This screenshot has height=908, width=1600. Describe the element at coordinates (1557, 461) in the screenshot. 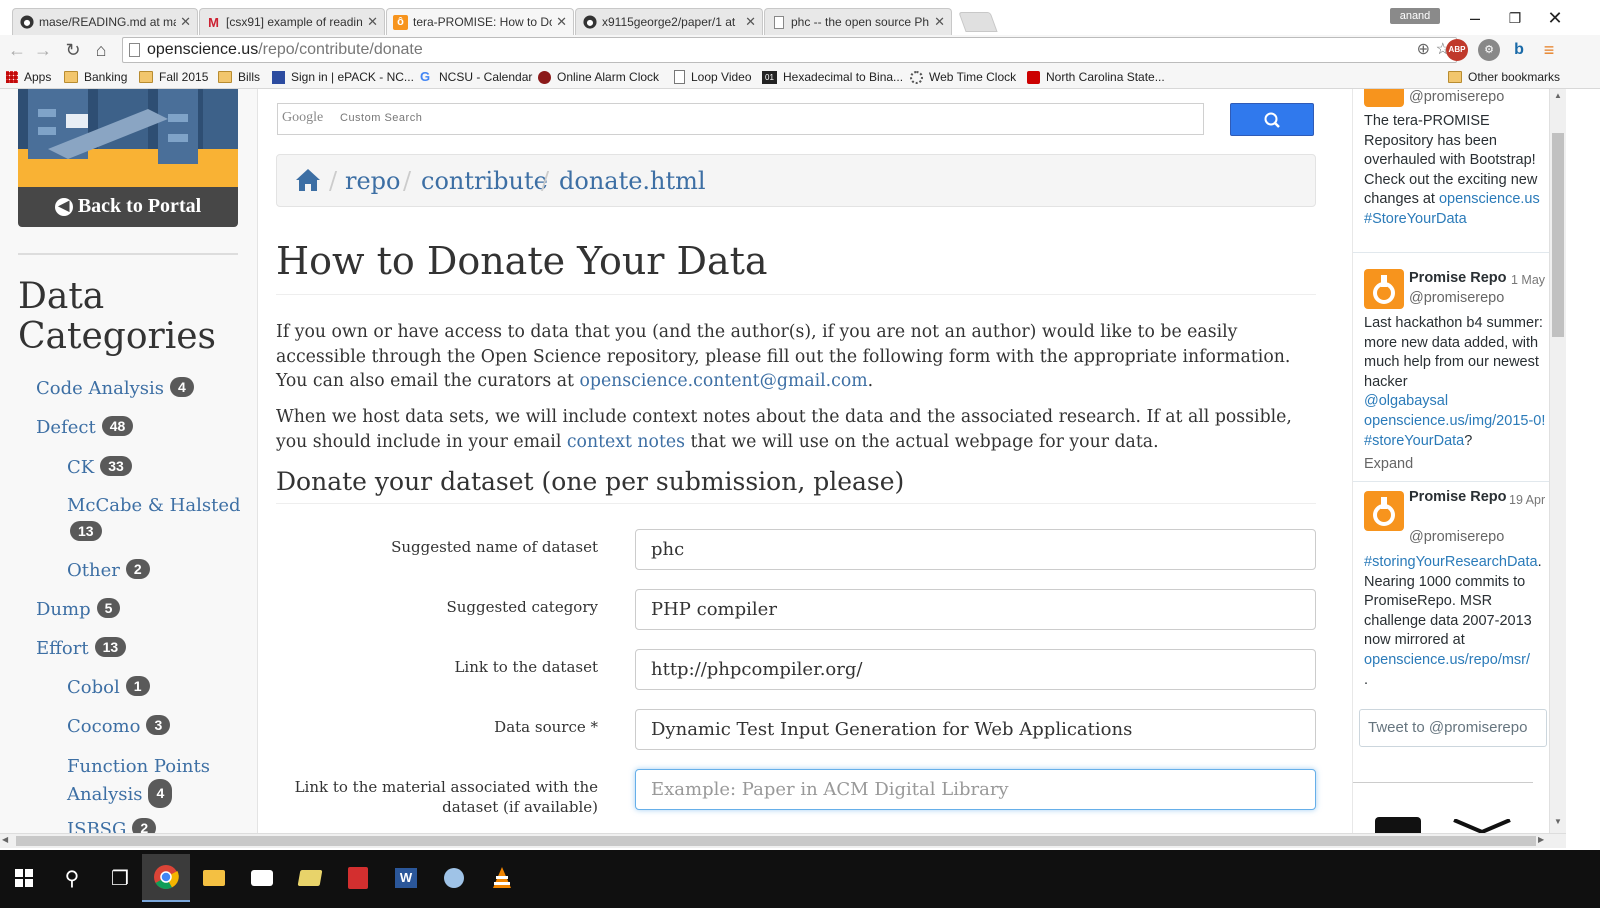

I see `vertical-scrollbar: ▲ ▼` at that location.